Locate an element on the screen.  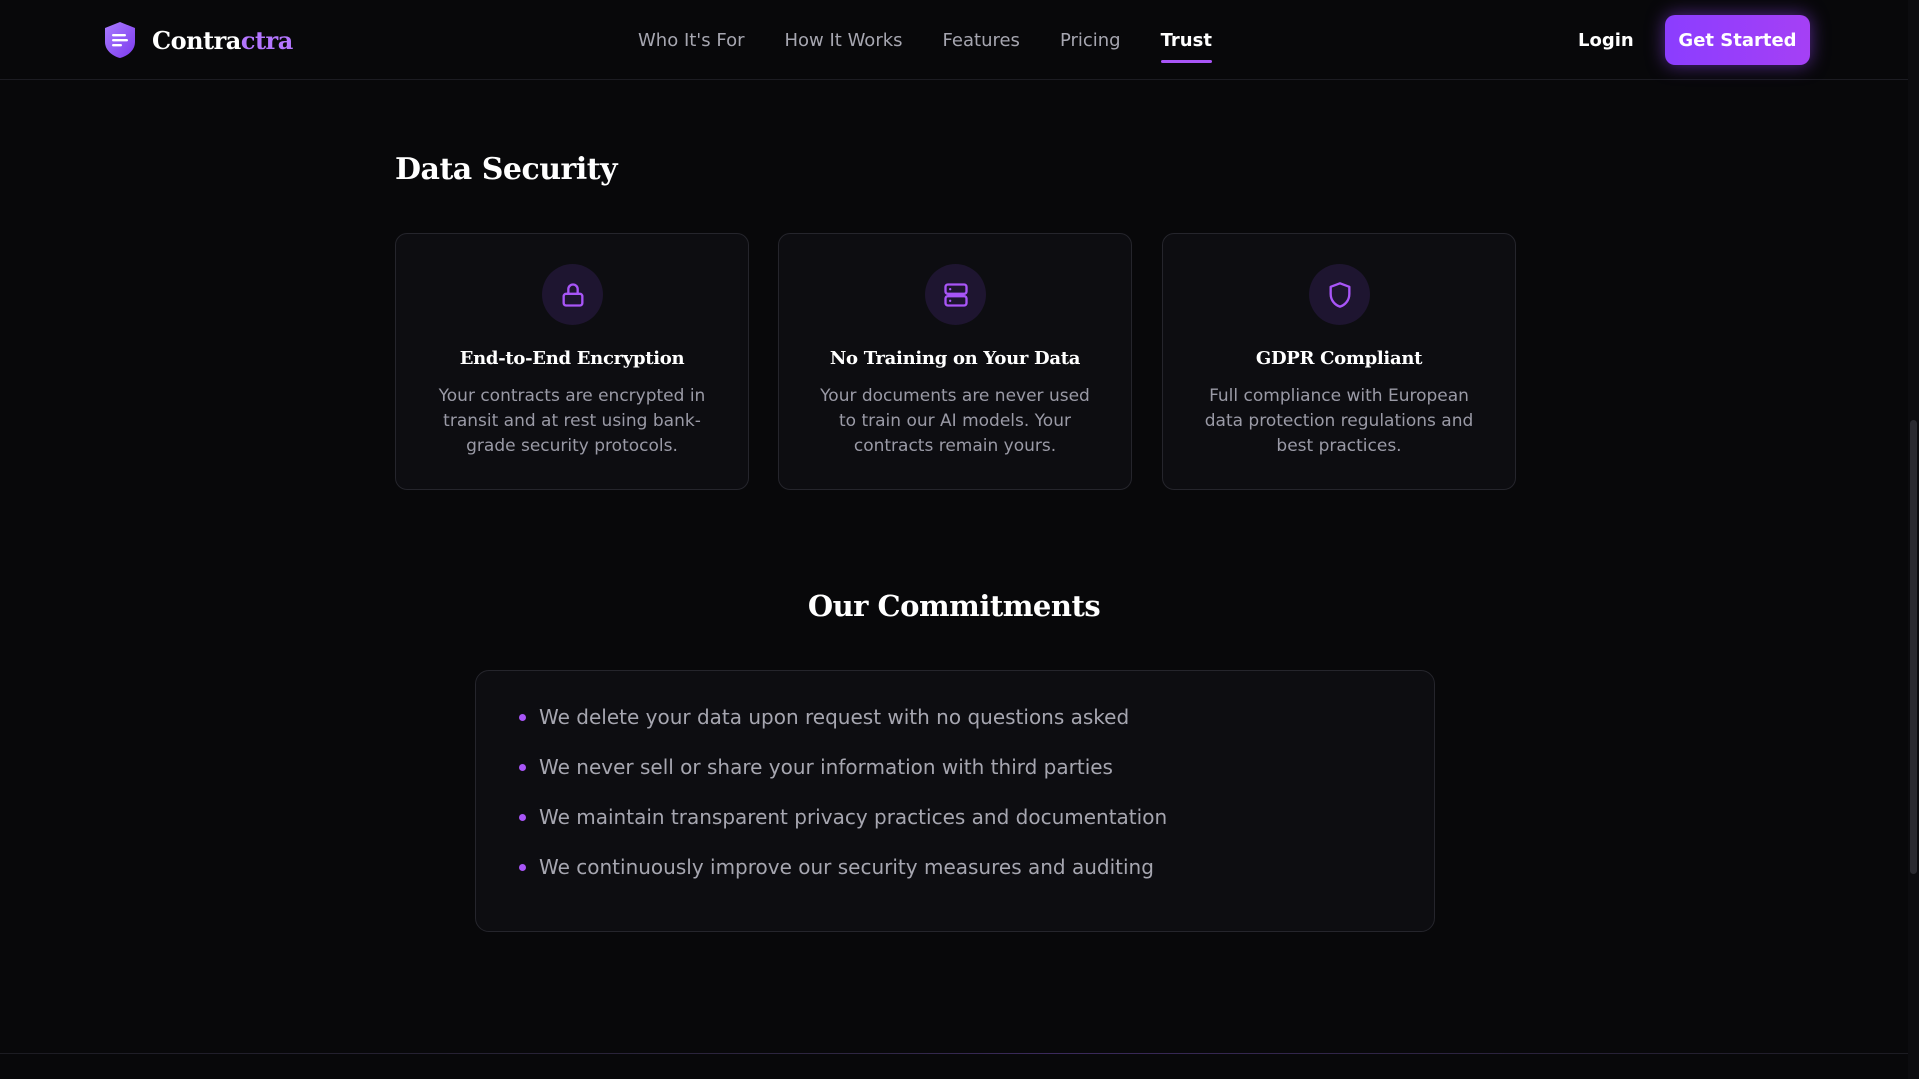
brand-logo-link: Contractra is located at coordinates (197, 40).